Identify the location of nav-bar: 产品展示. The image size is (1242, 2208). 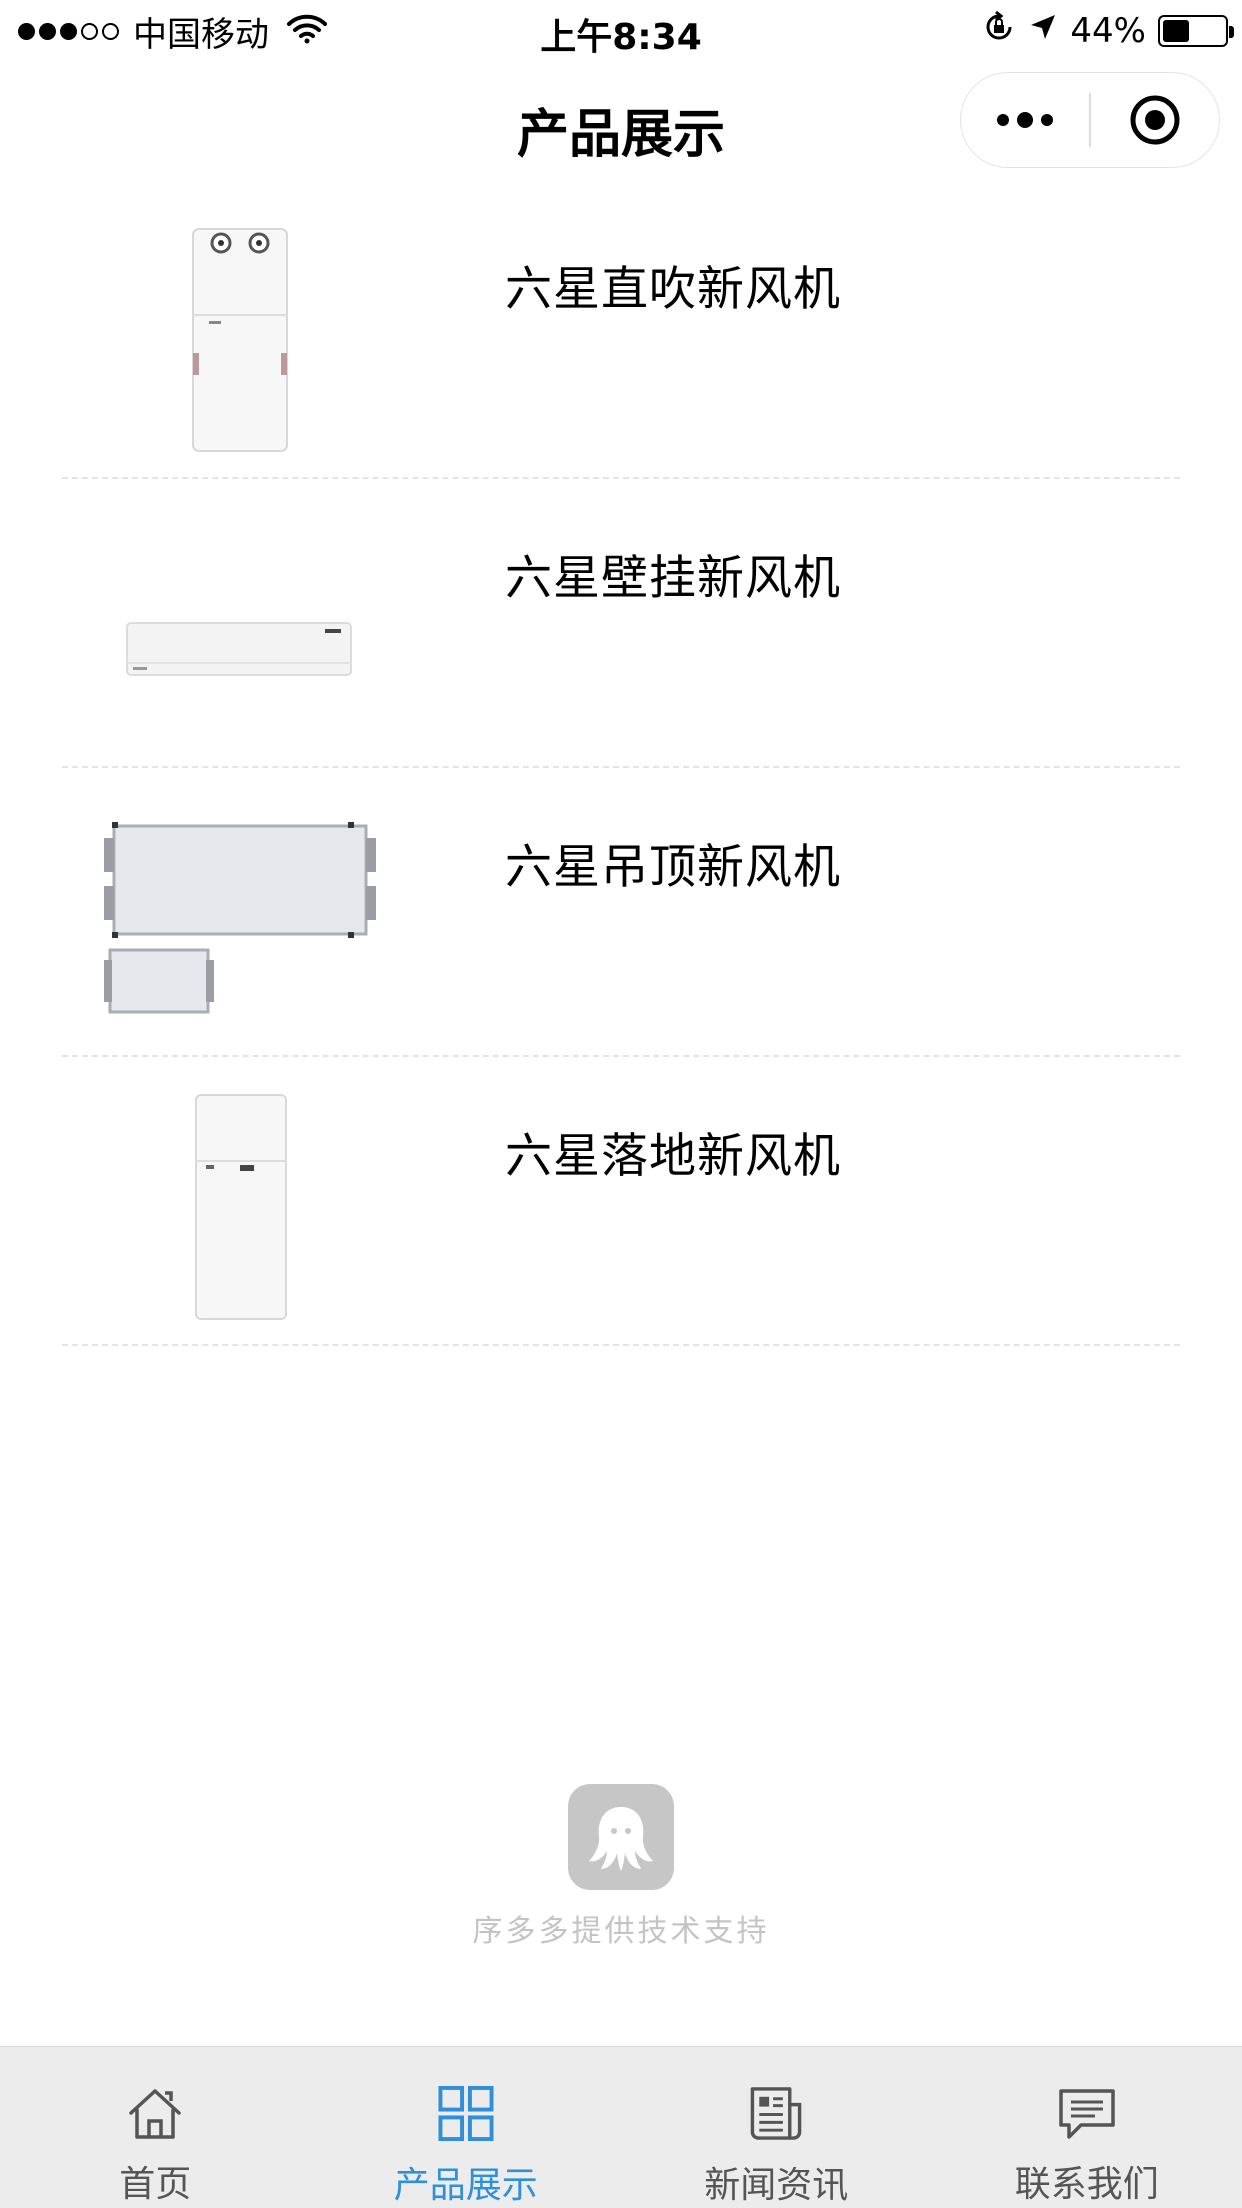
(621, 123).